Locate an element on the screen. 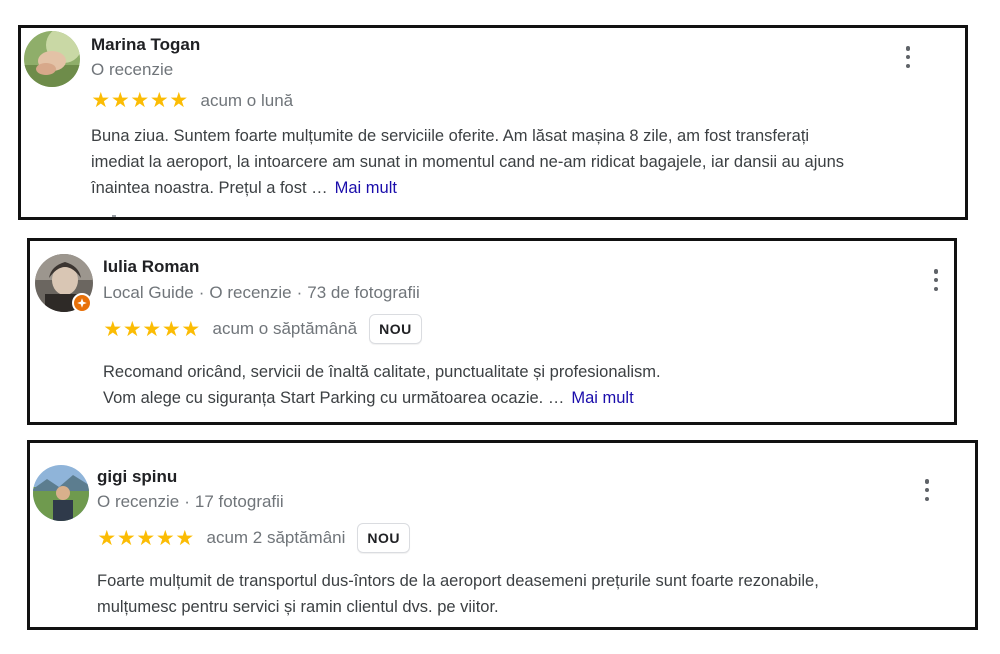  review-time: acum o săptămână is located at coordinates (285, 328).